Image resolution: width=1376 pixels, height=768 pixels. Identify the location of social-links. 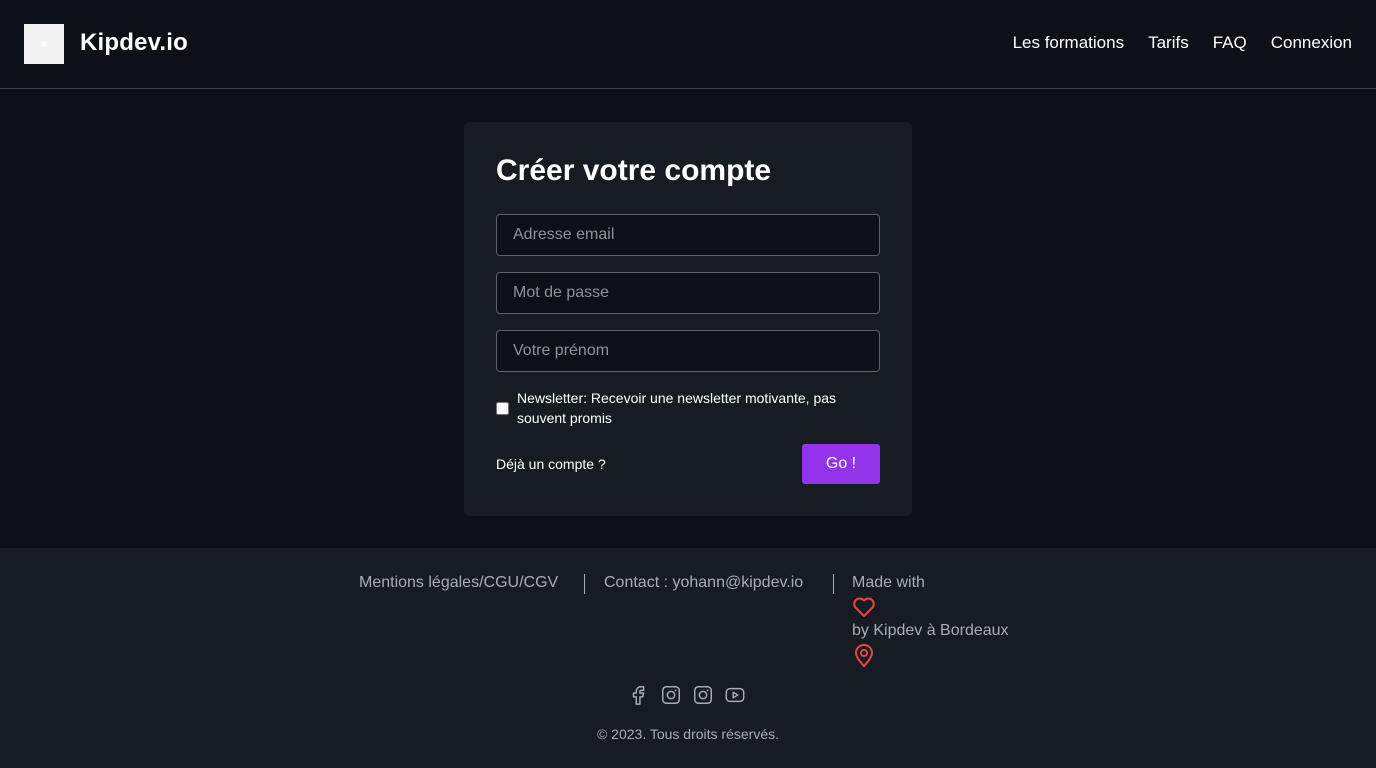
(687, 695).